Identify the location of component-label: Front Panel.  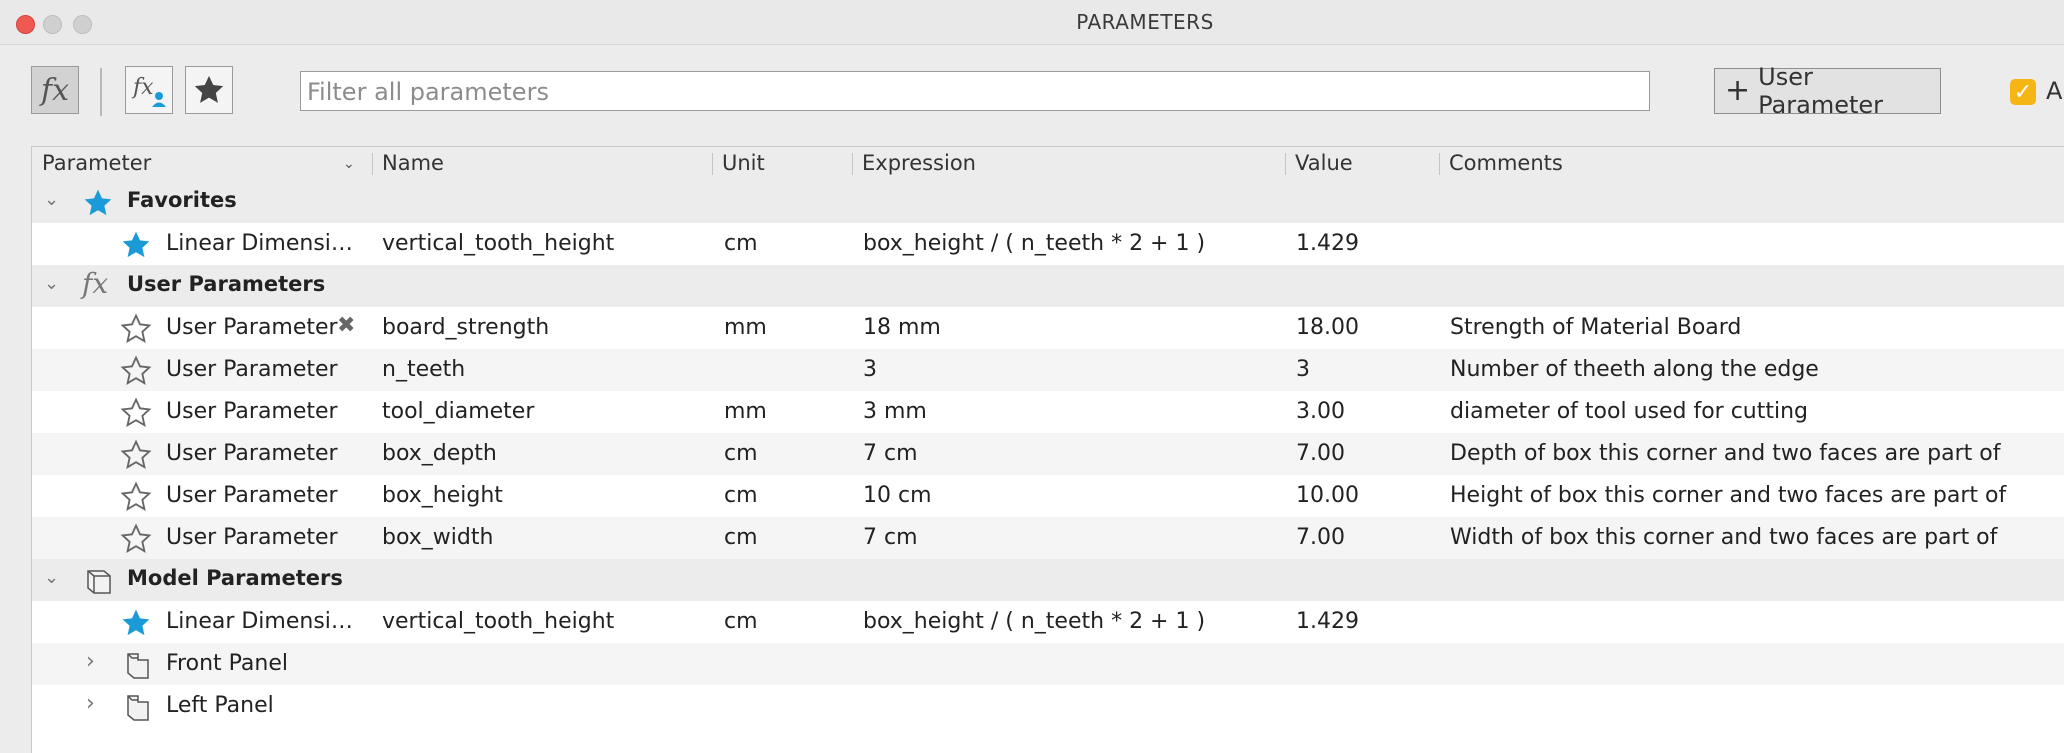
(227, 663).